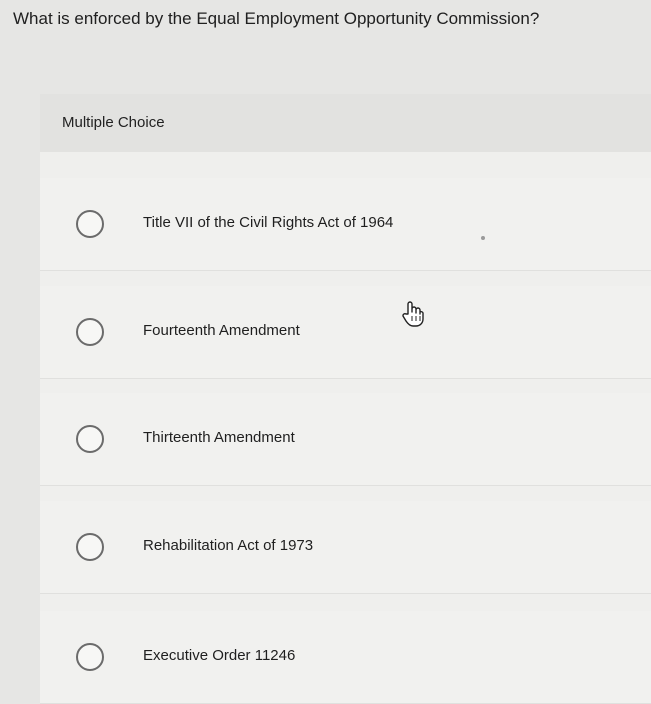 Image resolution: width=651 pixels, height=704 pixels. I want to click on panel-header: Multiple Choice, so click(345, 123).